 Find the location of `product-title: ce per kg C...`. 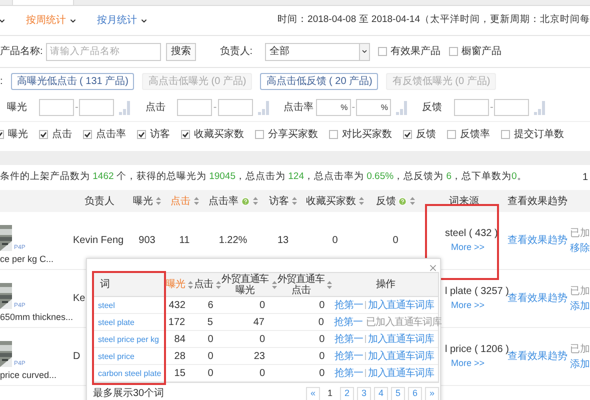

product-title: ce per kg C... is located at coordinates (36, 259).